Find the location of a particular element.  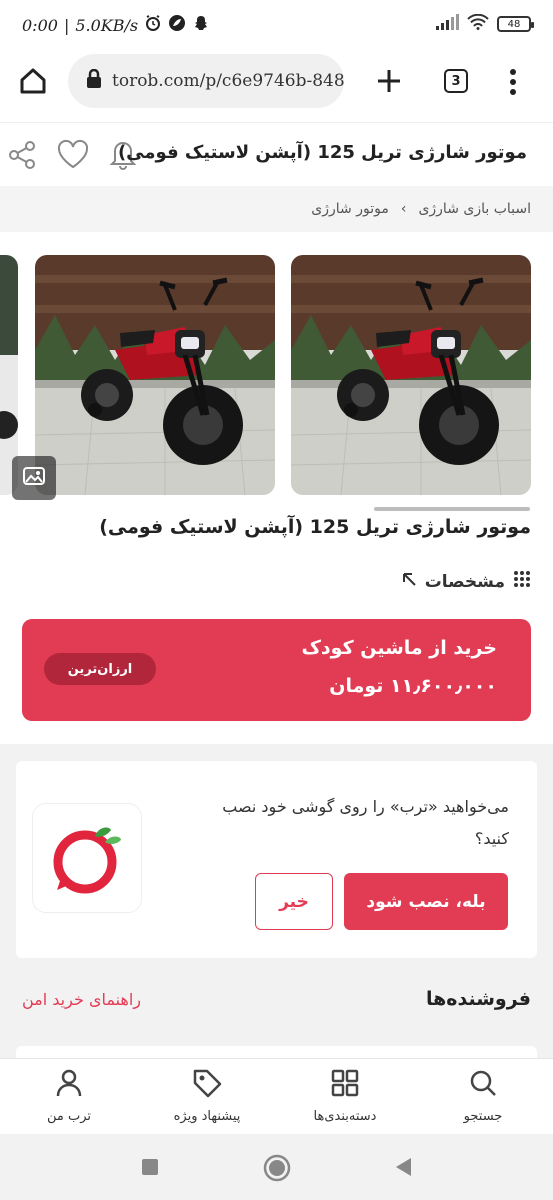

nav-item-my-torob: ترب من is located at coordinates (69, 1099).